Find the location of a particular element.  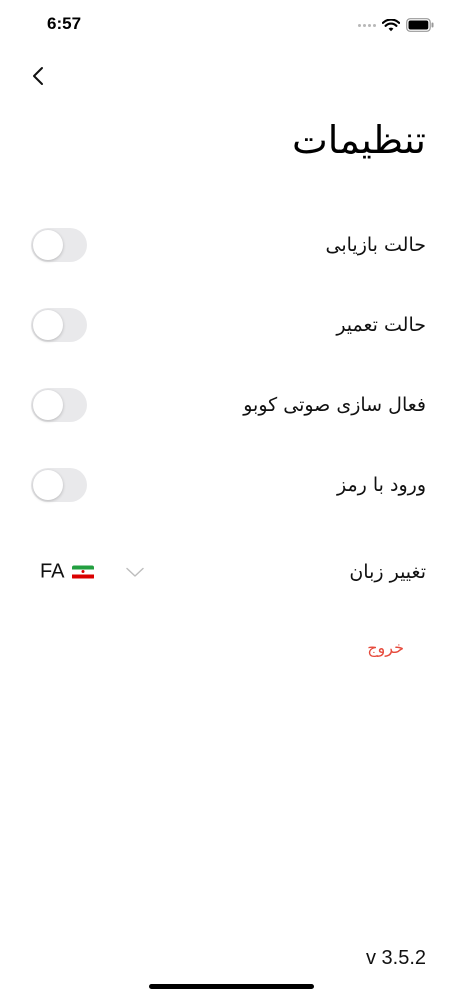

voice-activation-toggle is located at coordinates (59, 405).